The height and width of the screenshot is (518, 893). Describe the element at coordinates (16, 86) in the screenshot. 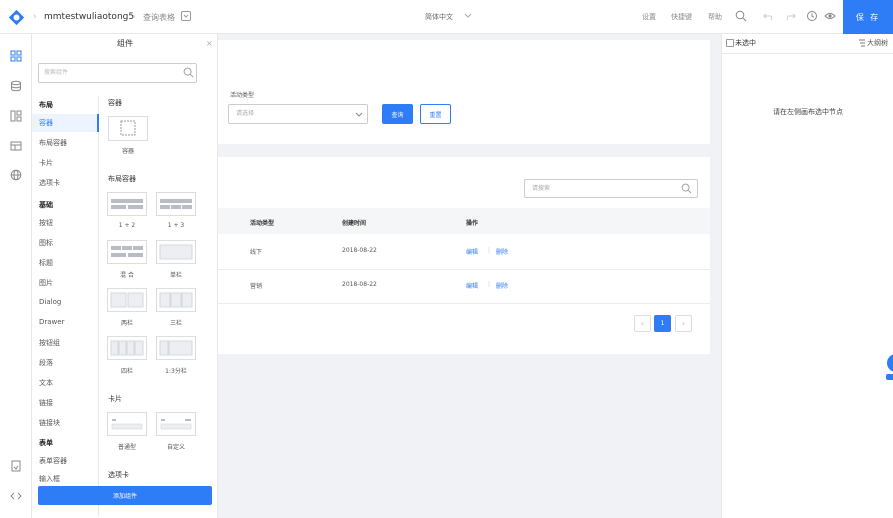

I see `database-icon` at that location.